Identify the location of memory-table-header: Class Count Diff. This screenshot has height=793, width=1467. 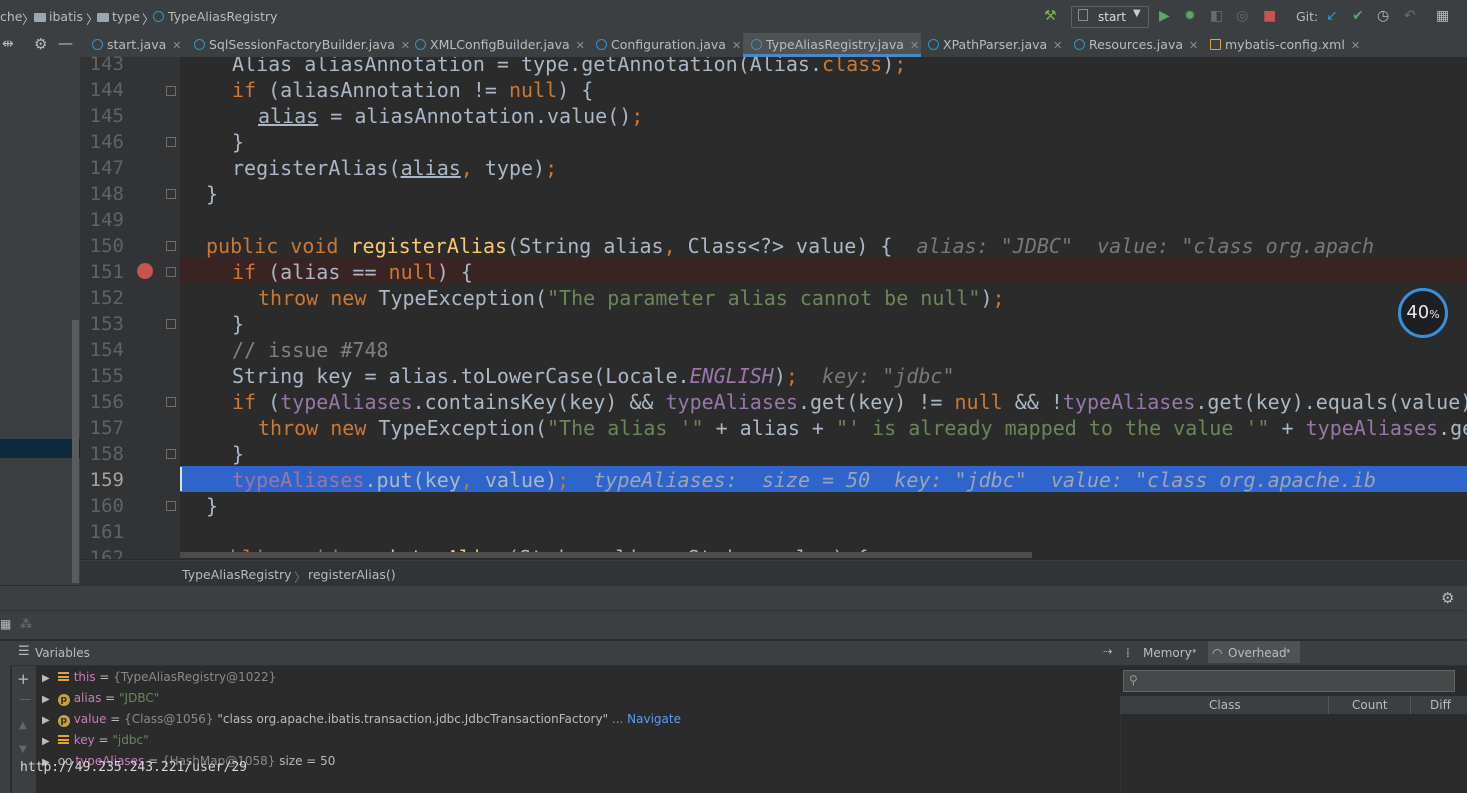
(1293, 705).